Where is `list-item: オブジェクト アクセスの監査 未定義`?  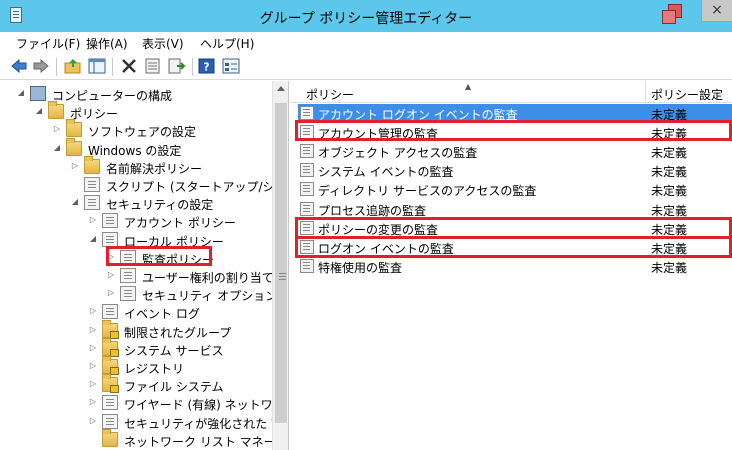
list-item: オブジェクト アクセスの監査 未定義 is located at coordinates (515, 151).